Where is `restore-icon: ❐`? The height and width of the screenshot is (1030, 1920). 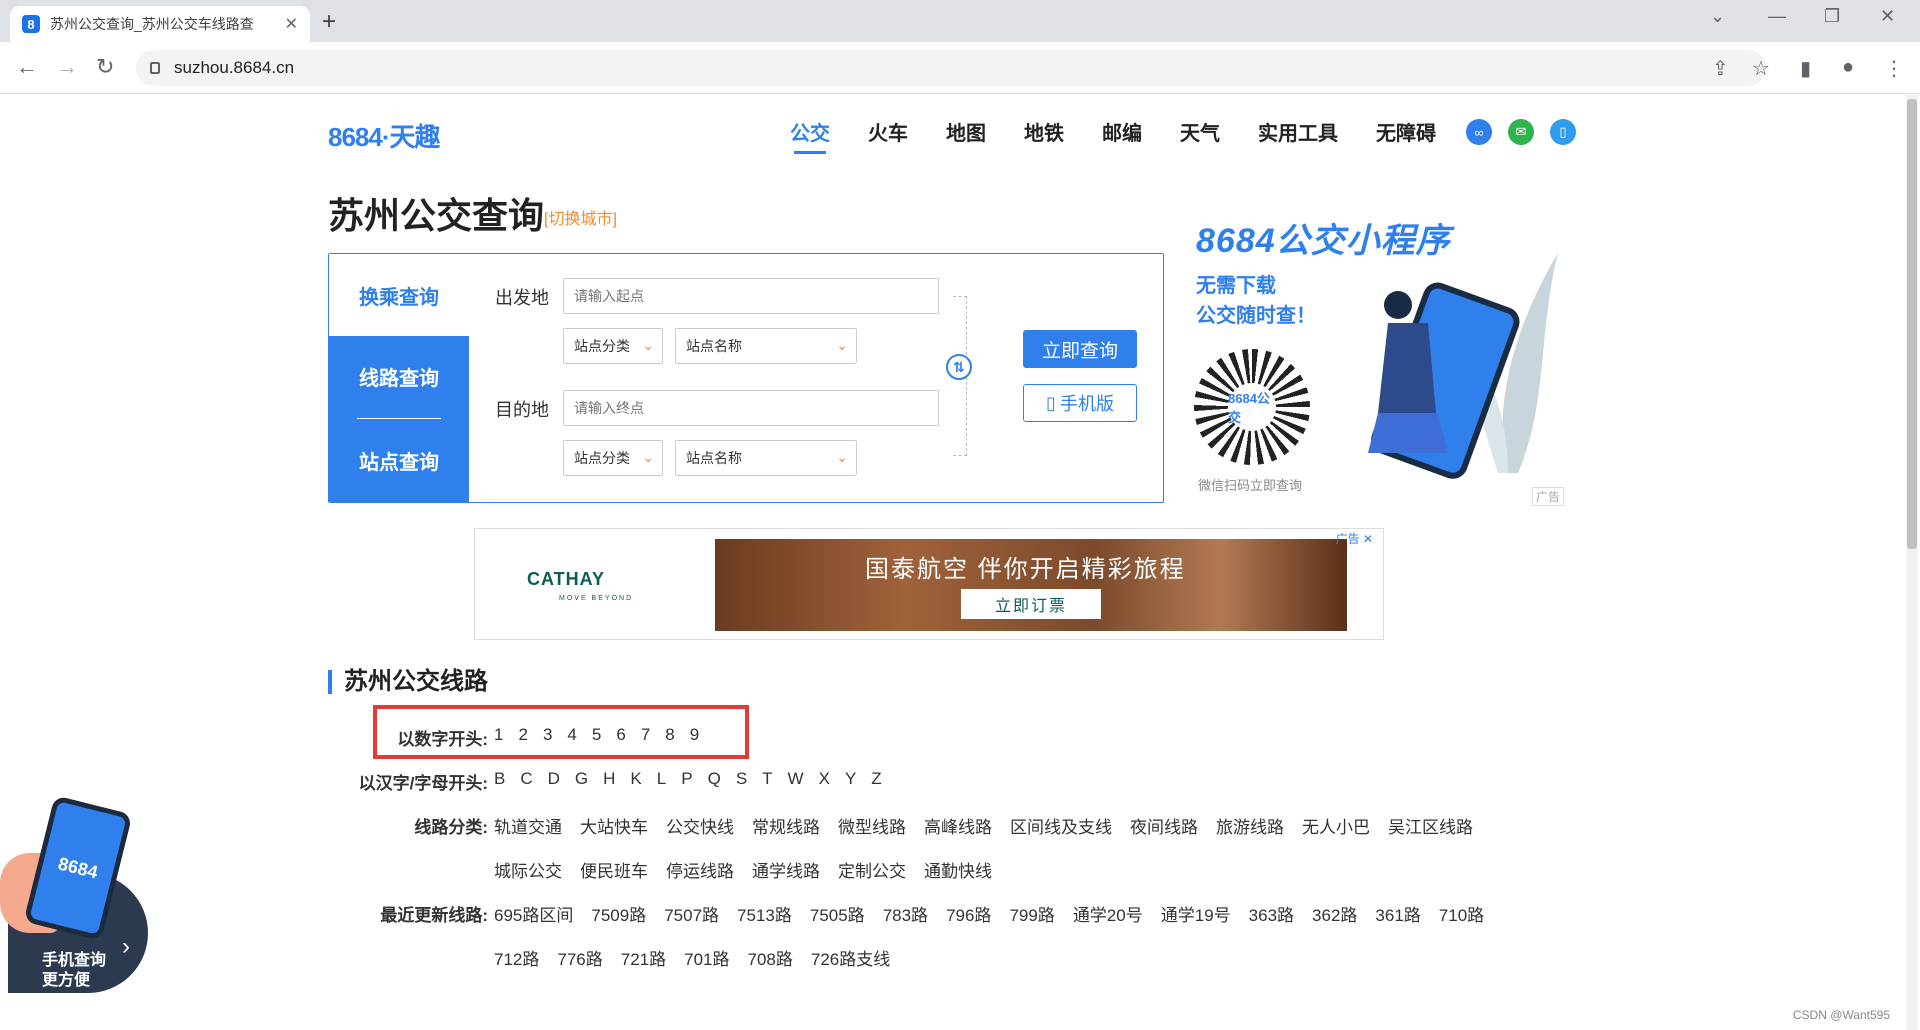
restore-icon: ❐ is located at coordinates (1832, 16).